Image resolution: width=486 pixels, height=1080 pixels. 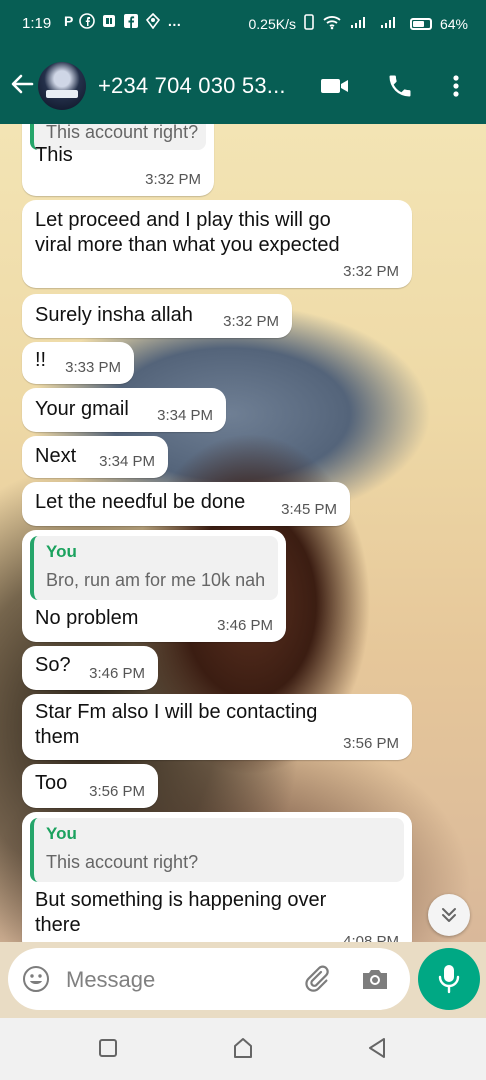 I want to click on message-bubble: !! 3:33 PM, so click(x=78, y=363).